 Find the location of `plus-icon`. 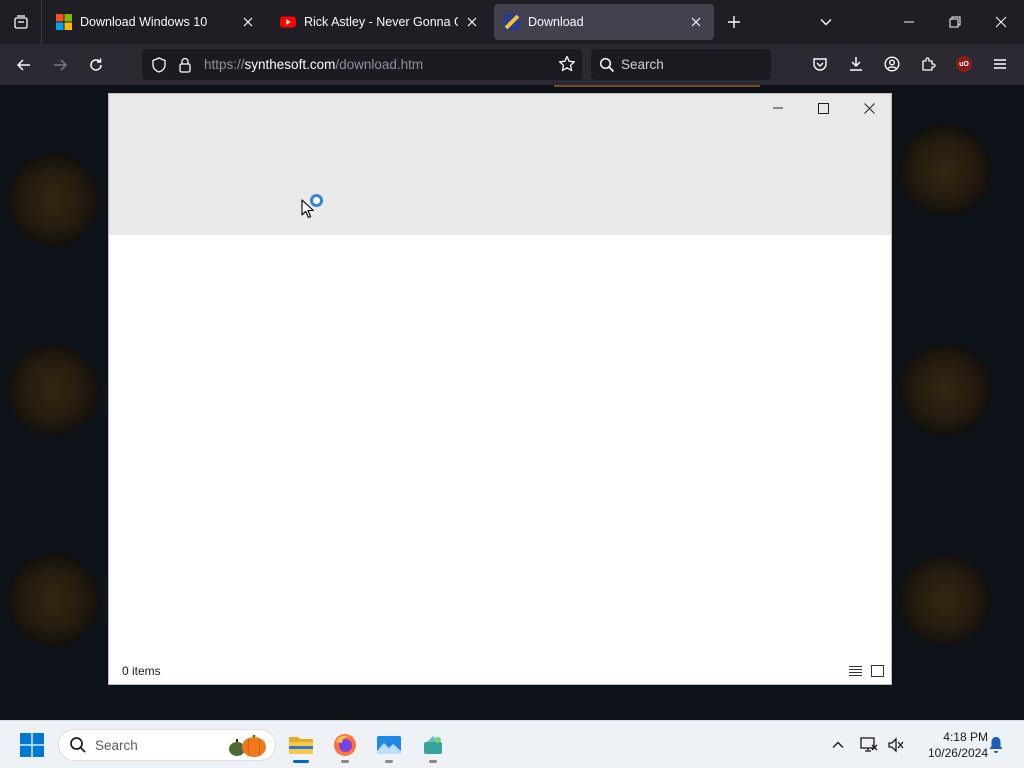

plus-icon is located at coordinates (734, 22).